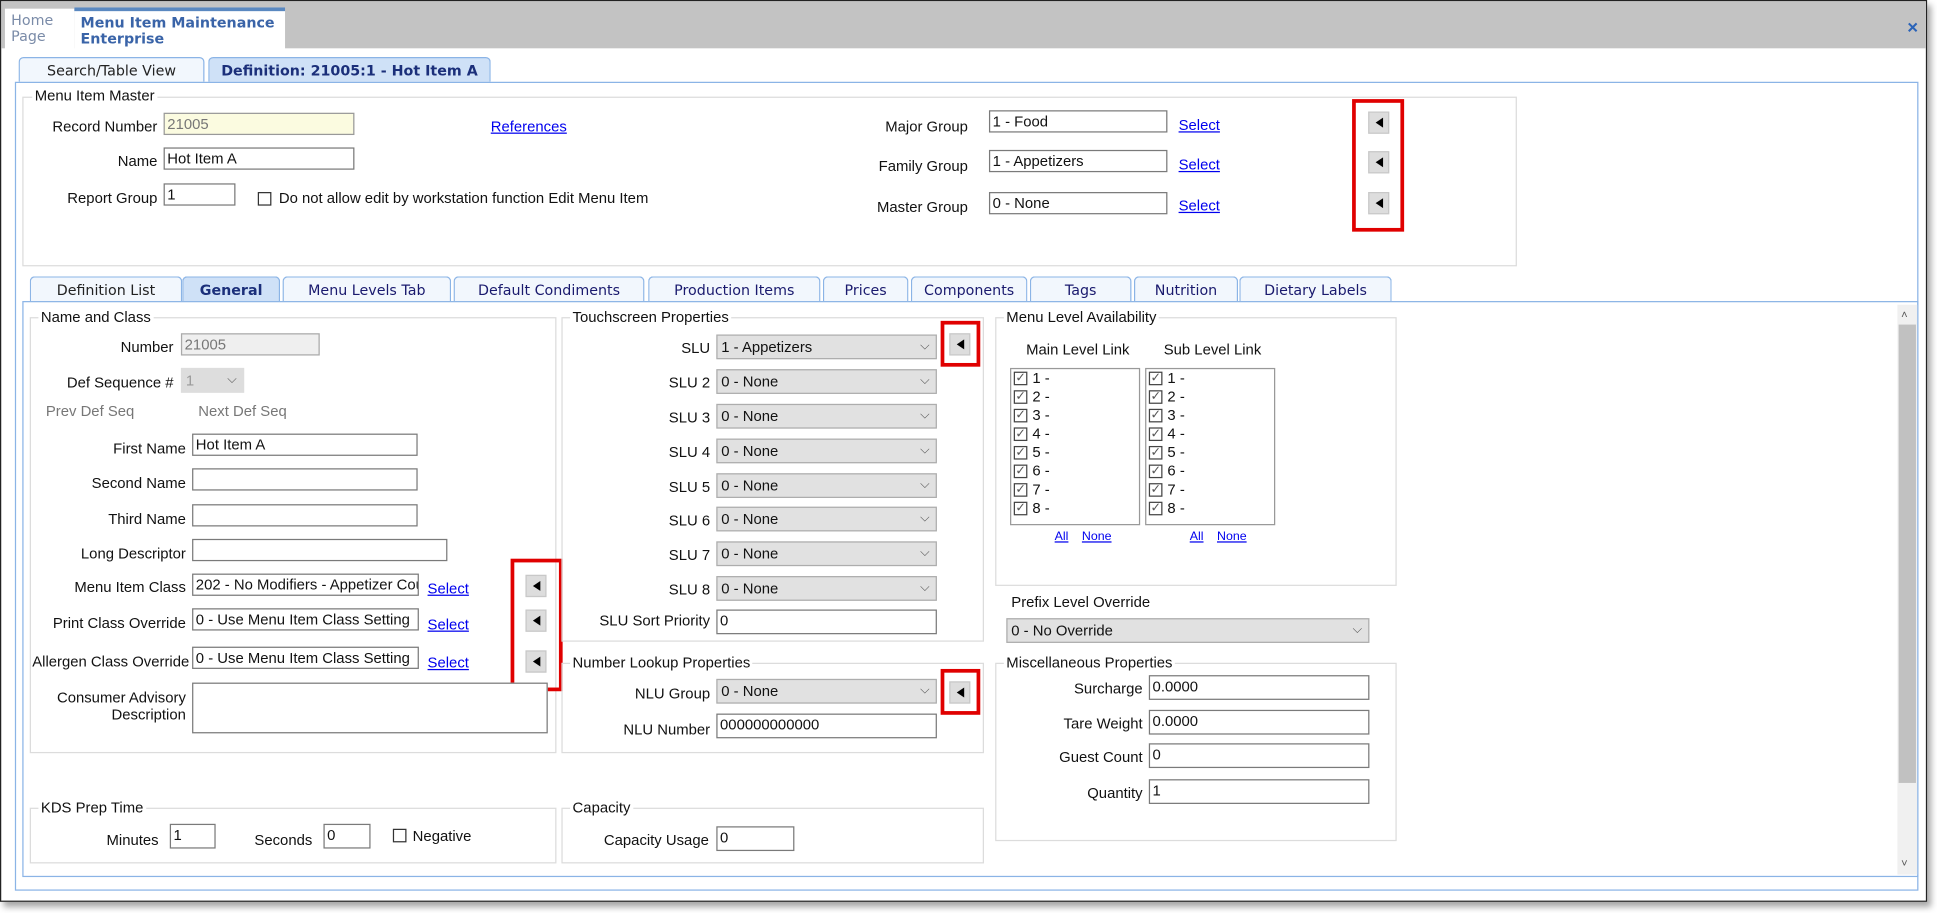 The image size is (1937, 913). I want to click on scrollbar-thumb, so click(1907, 553).